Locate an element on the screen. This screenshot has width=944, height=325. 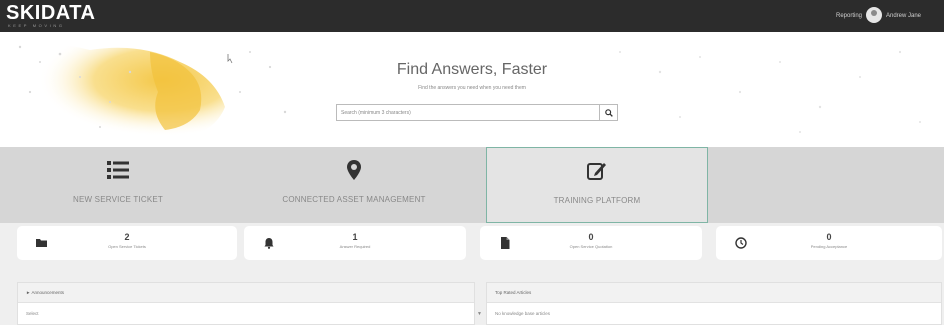
logo-tagline: KEEP MOVING is located at coordinates (36, 25).